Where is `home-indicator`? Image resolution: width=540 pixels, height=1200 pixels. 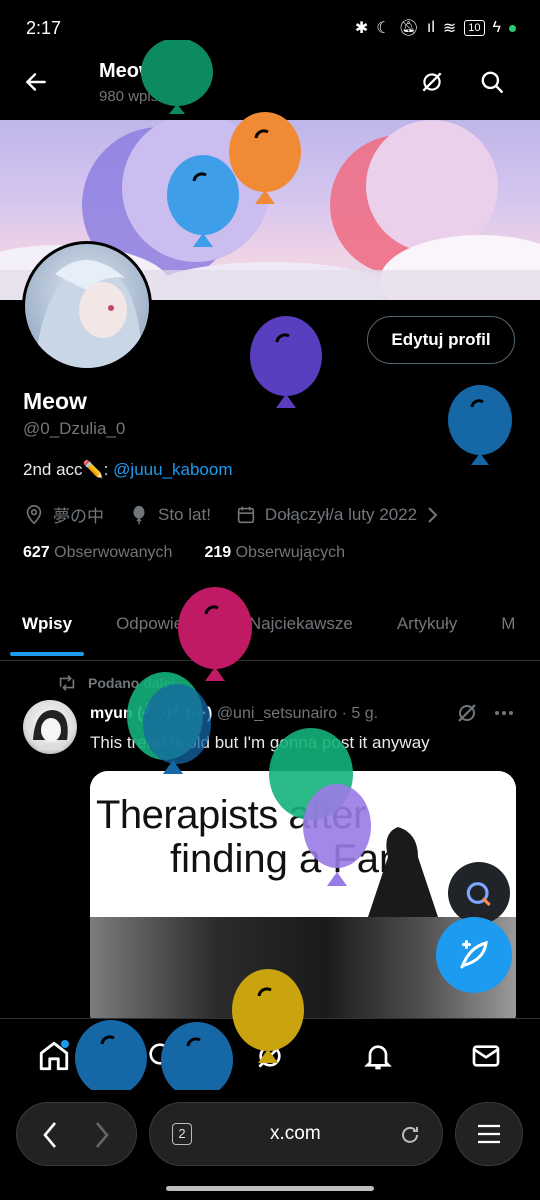
home-indicator is located at coordinates (270, 1188).